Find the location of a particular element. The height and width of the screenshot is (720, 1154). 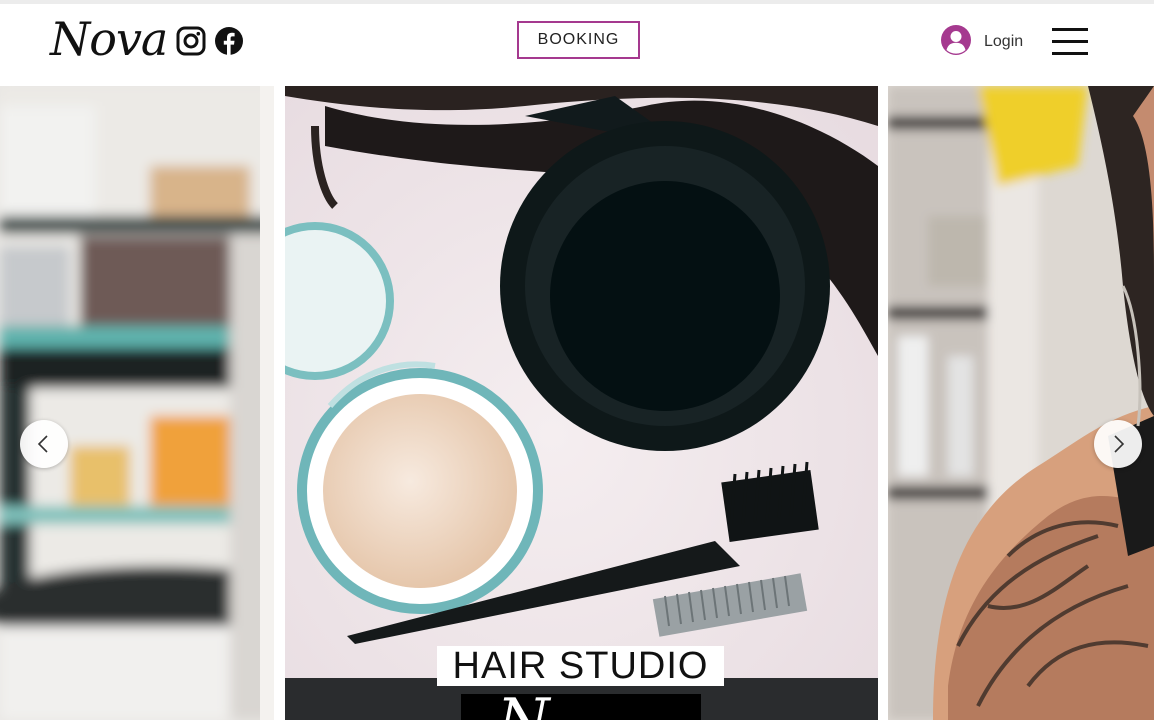

menu-icon is located at coordinates (1070, 43).